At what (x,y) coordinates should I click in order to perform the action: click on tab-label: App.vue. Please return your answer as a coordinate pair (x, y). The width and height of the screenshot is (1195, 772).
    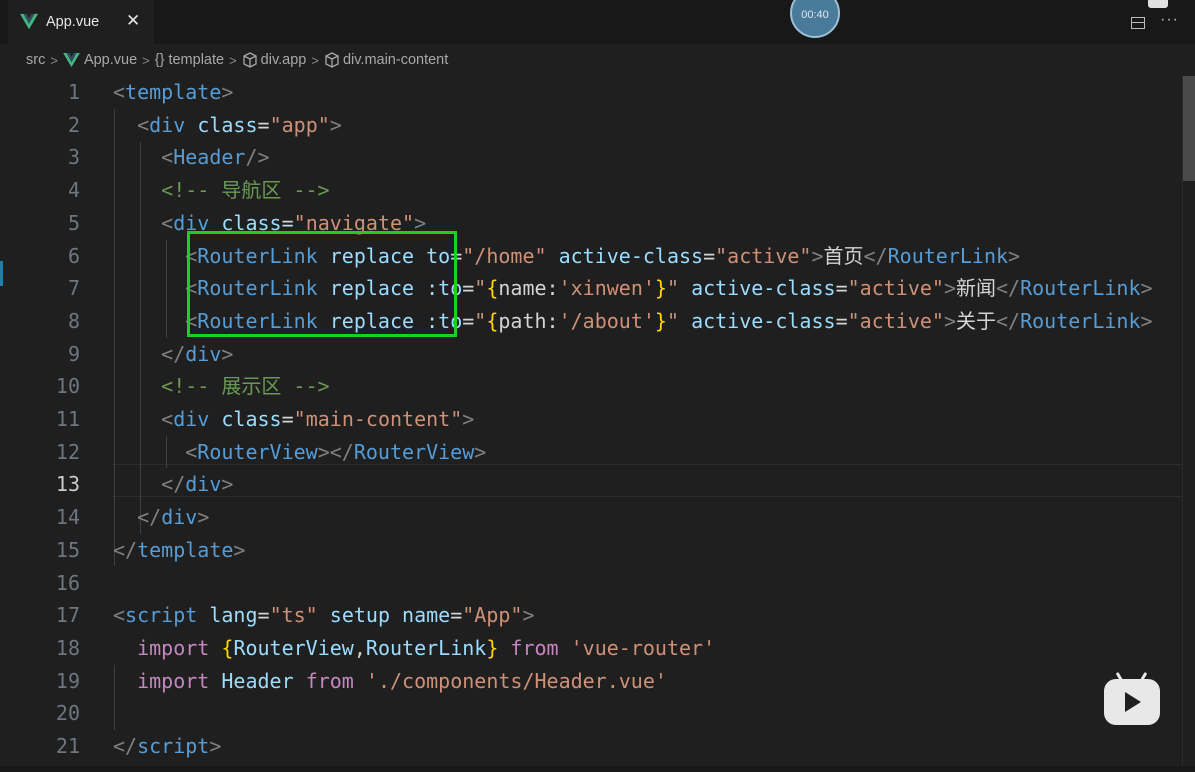
    Looking at the image, I should click on (73, 22).